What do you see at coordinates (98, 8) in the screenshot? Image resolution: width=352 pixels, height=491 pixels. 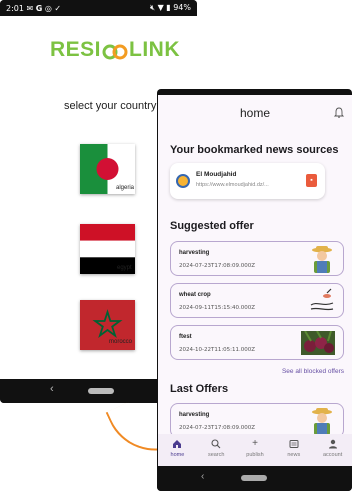 I see `status-bar: 2:01 ✉ G ◎ ✓ 🔇︎ ▼ ▮ 94%` at bounding box center [98, 8].